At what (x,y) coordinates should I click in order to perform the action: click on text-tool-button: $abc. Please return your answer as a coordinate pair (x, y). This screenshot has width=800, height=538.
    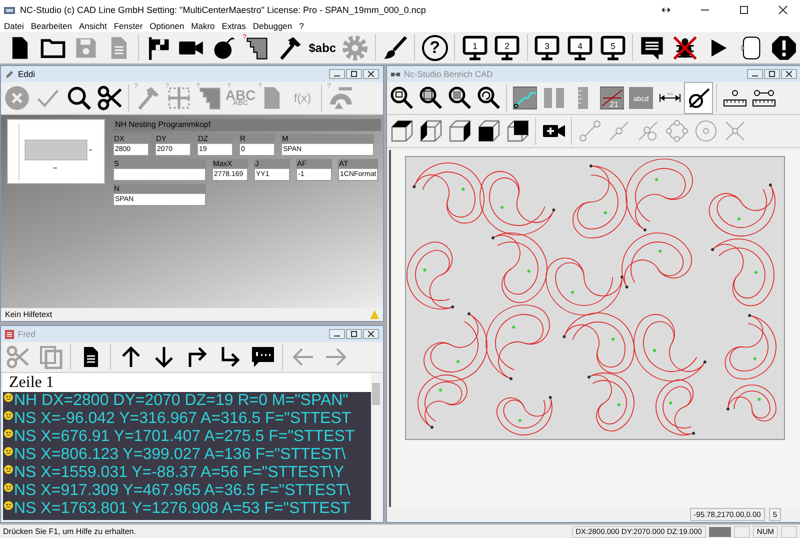
    Looking at the image, I should click on (322, 47).